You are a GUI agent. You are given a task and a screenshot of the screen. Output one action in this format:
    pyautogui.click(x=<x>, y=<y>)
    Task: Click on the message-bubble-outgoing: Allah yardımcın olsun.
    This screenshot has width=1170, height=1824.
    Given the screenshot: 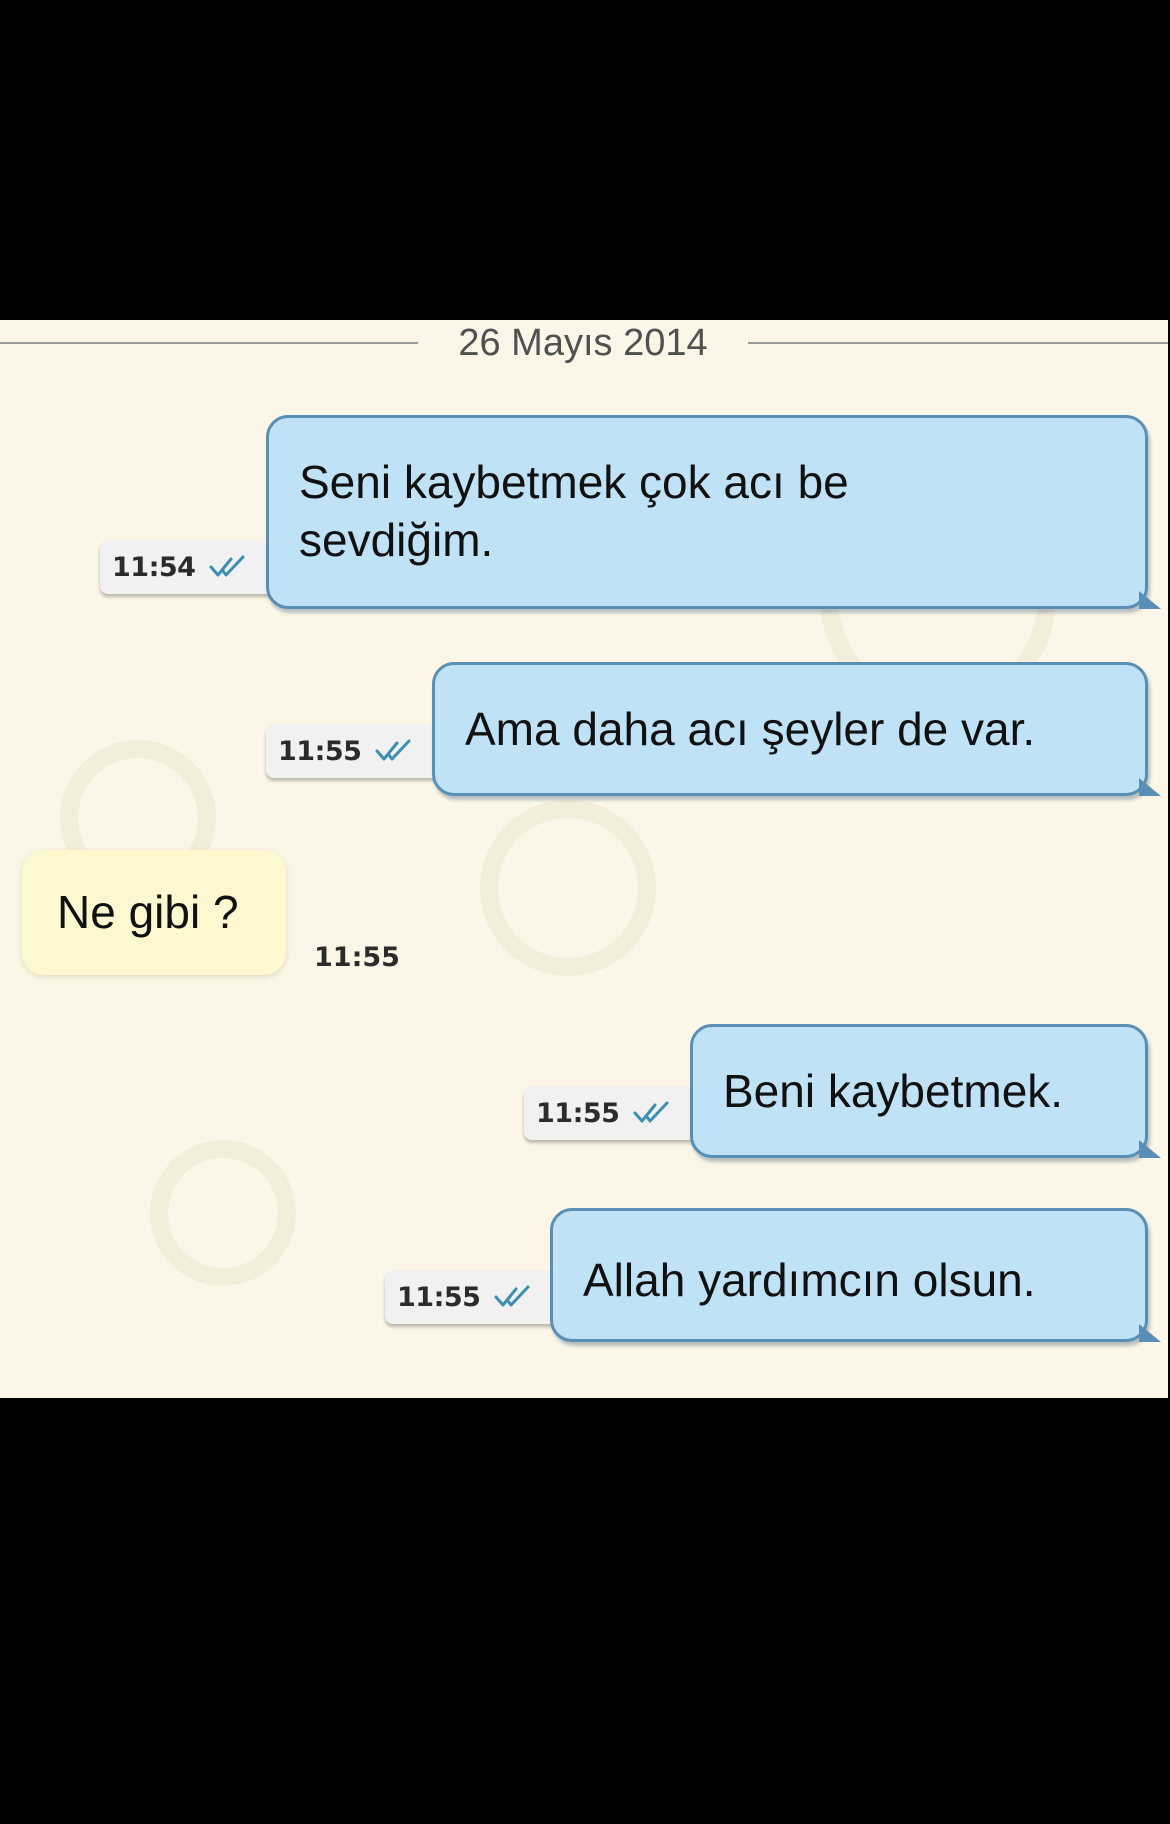 What is the action you would take?
    pyautogui.click(x=855, y=1275)
    